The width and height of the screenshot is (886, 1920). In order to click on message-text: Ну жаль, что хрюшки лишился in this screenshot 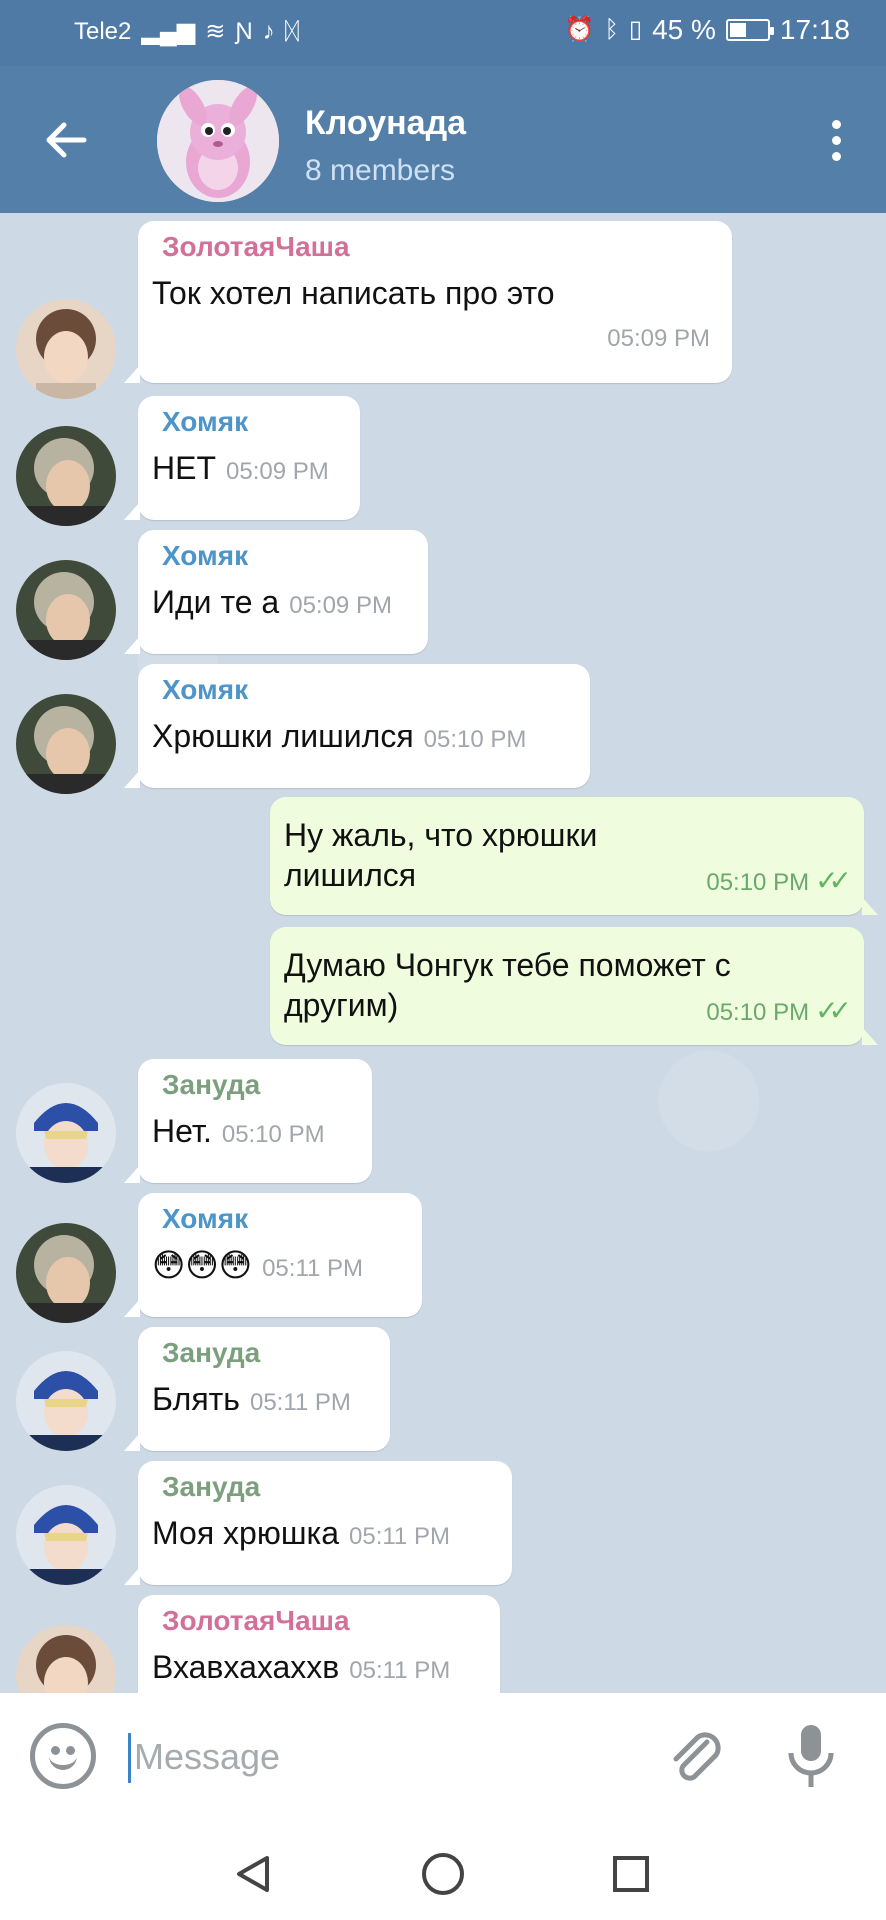, I will do `click(441, 855)`.